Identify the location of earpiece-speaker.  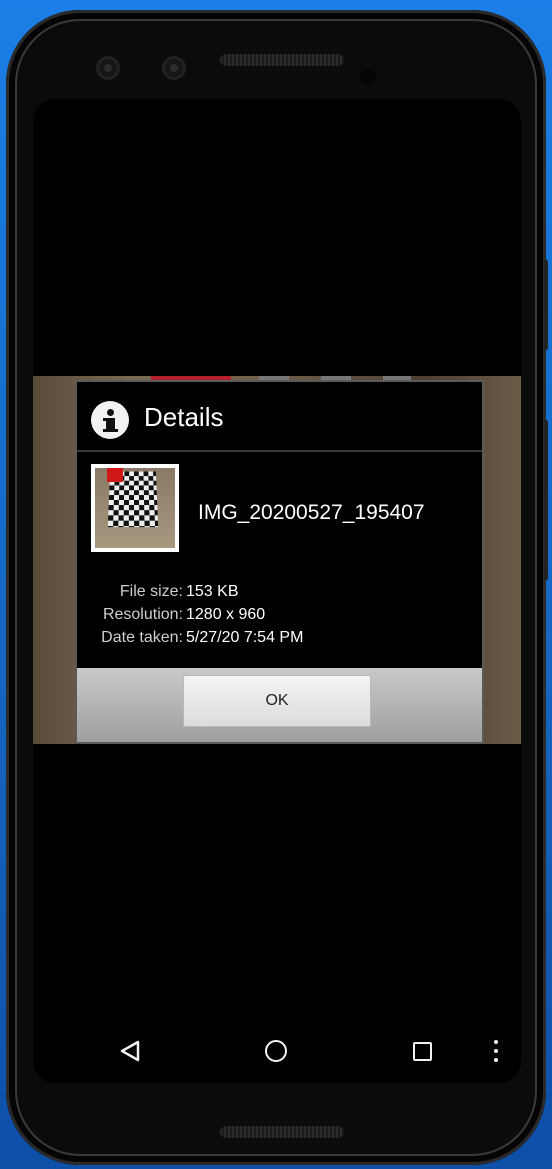
(282, 60).